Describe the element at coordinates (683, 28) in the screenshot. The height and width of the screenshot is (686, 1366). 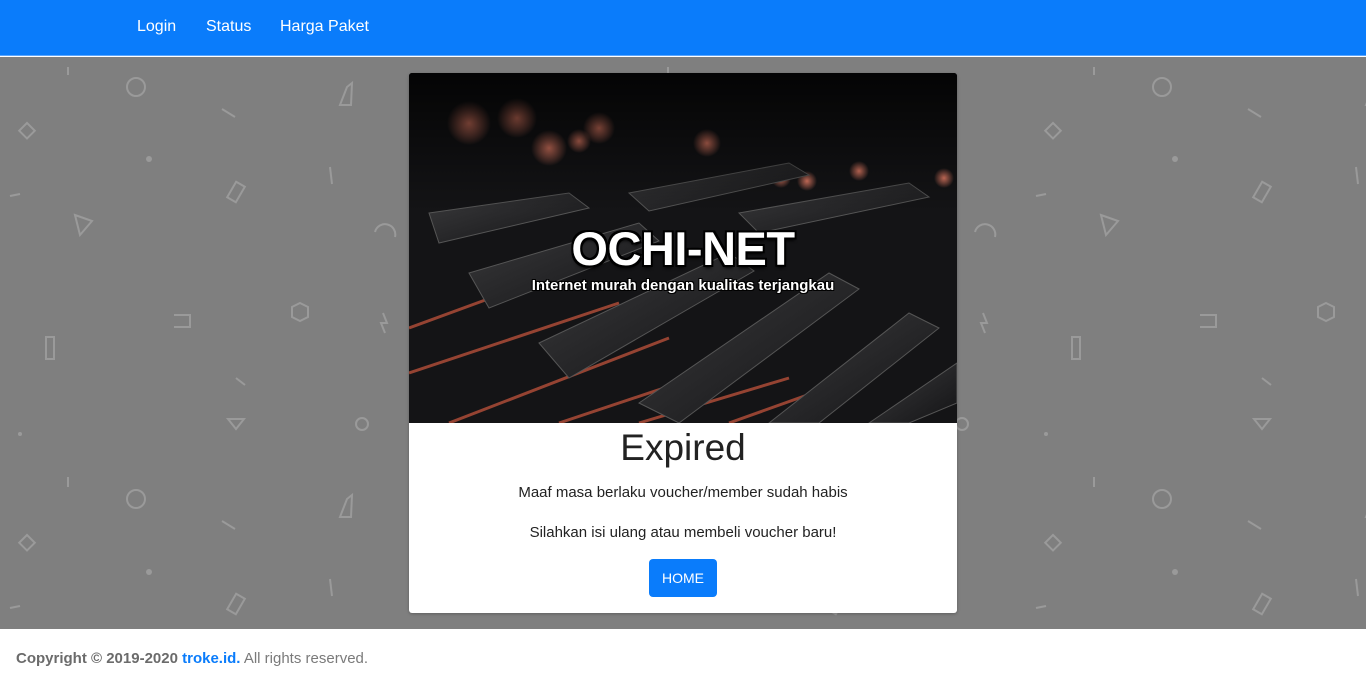
I see `top-navbar: Login Status Harga Paket` at that location.